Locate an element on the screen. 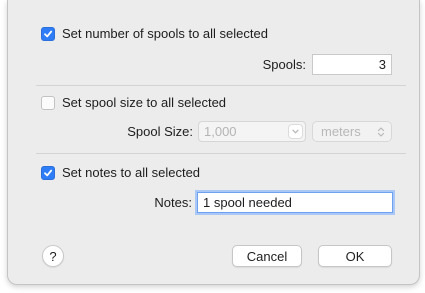 This screenshot has height=293, width=425. notes-input-value: 1 spool needed is located at coordinates (247, 202).